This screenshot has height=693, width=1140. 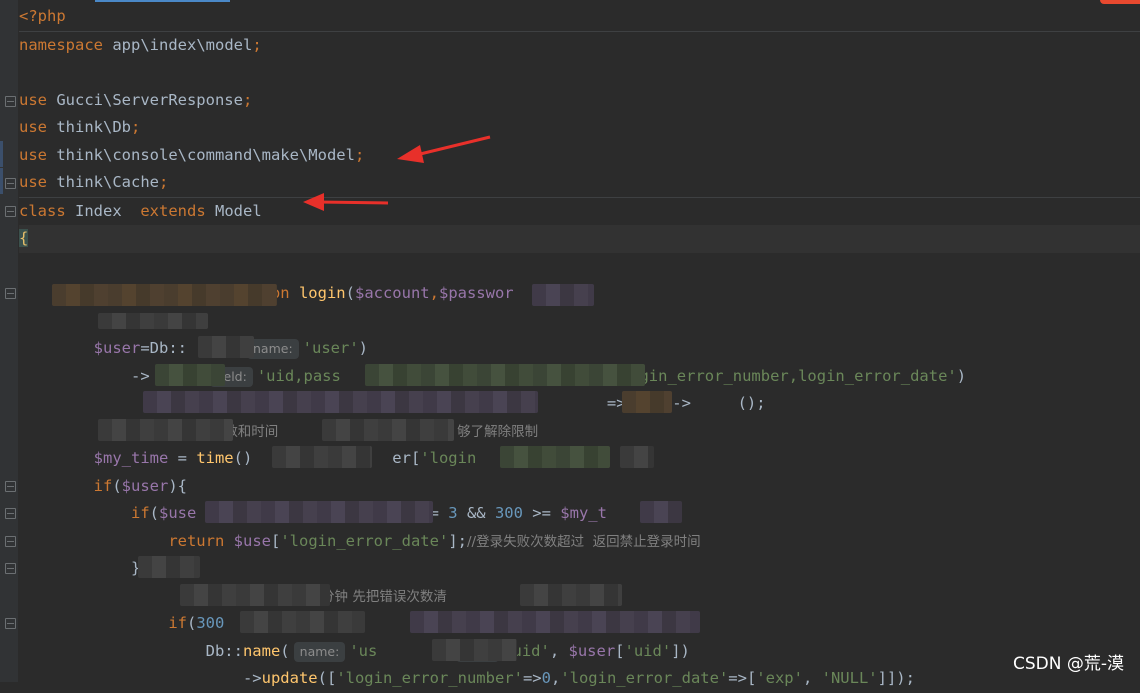 I want to click on arrow-annotation-extends-model, so click(x=346, y=202).